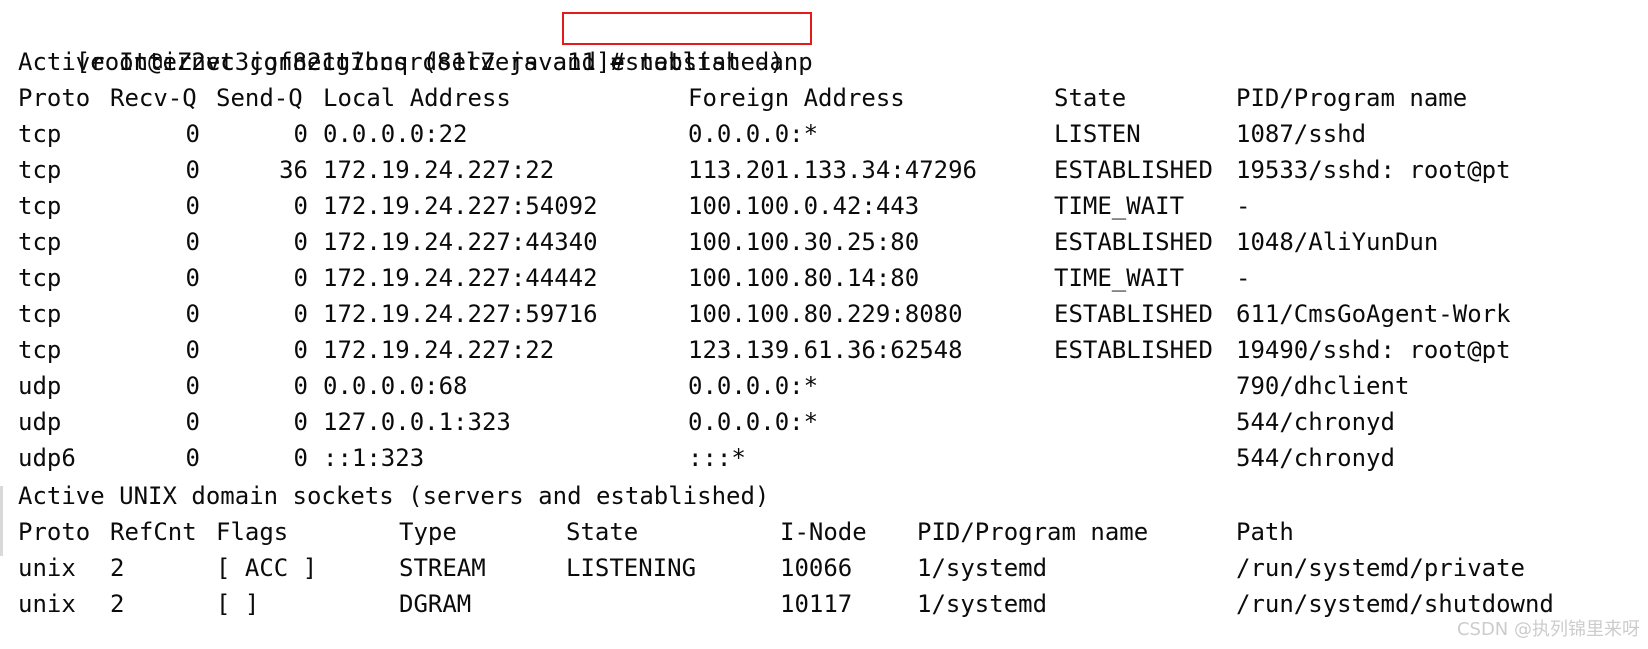  I want to click on unix-header-refcnt: RefCnt, so click(153, 532).